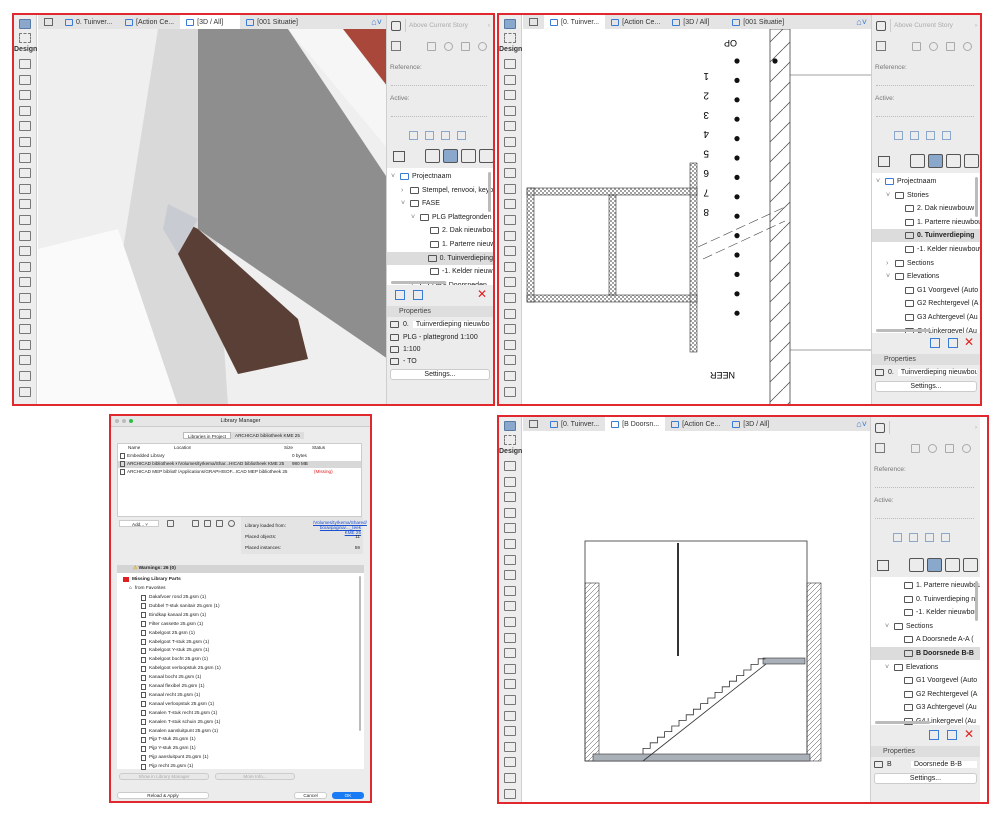 The width and height of the screenshot is (999, 819). What do you see at coordinates (174, 659) in the screenshot?
I see `list-item: Kabelgoot bocht 25.gsm (1)` at bounding box center [174, 659].